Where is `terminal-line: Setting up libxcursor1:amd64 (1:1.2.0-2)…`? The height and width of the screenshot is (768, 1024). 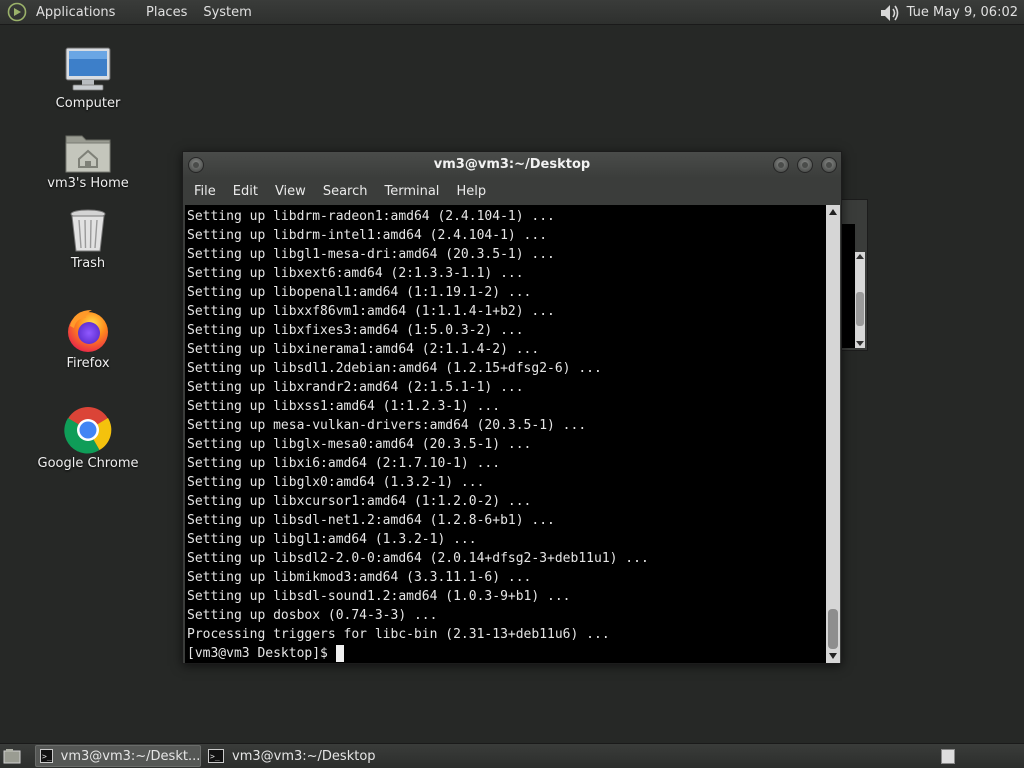
terminal-line: Setting up libxcursor1:amd64 (1:1.2.0-2)… is located at coordinates (359, 501).